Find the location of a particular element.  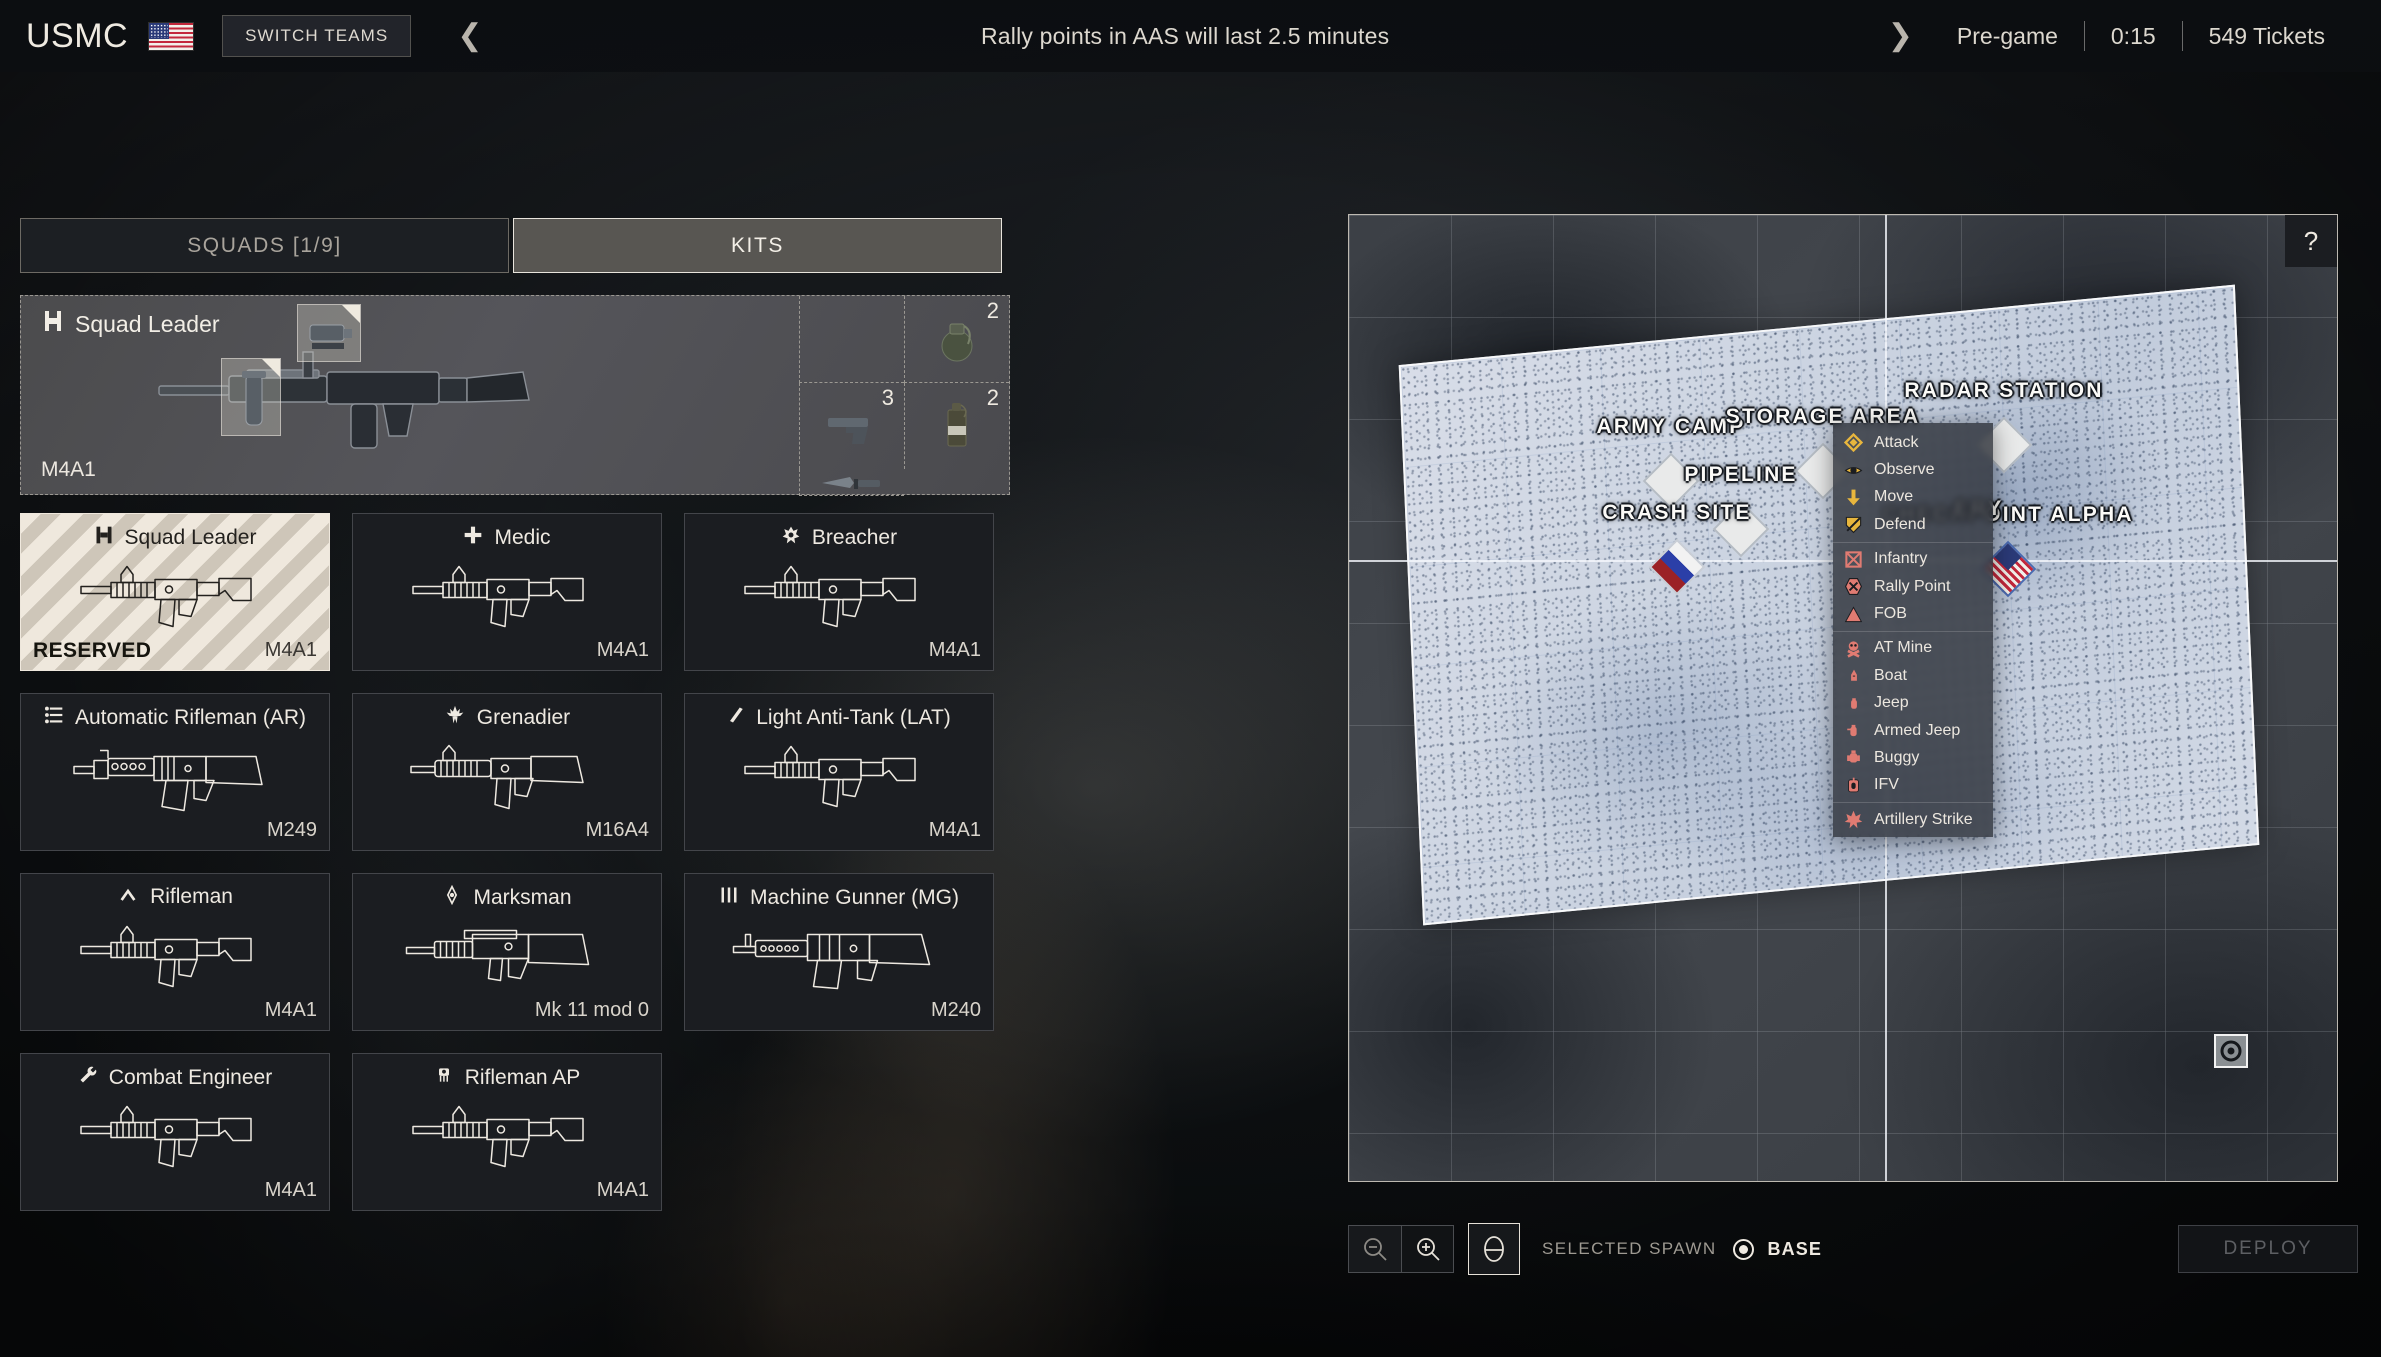

item-slot-pistol: 3 is located at coordinates (851, 425).